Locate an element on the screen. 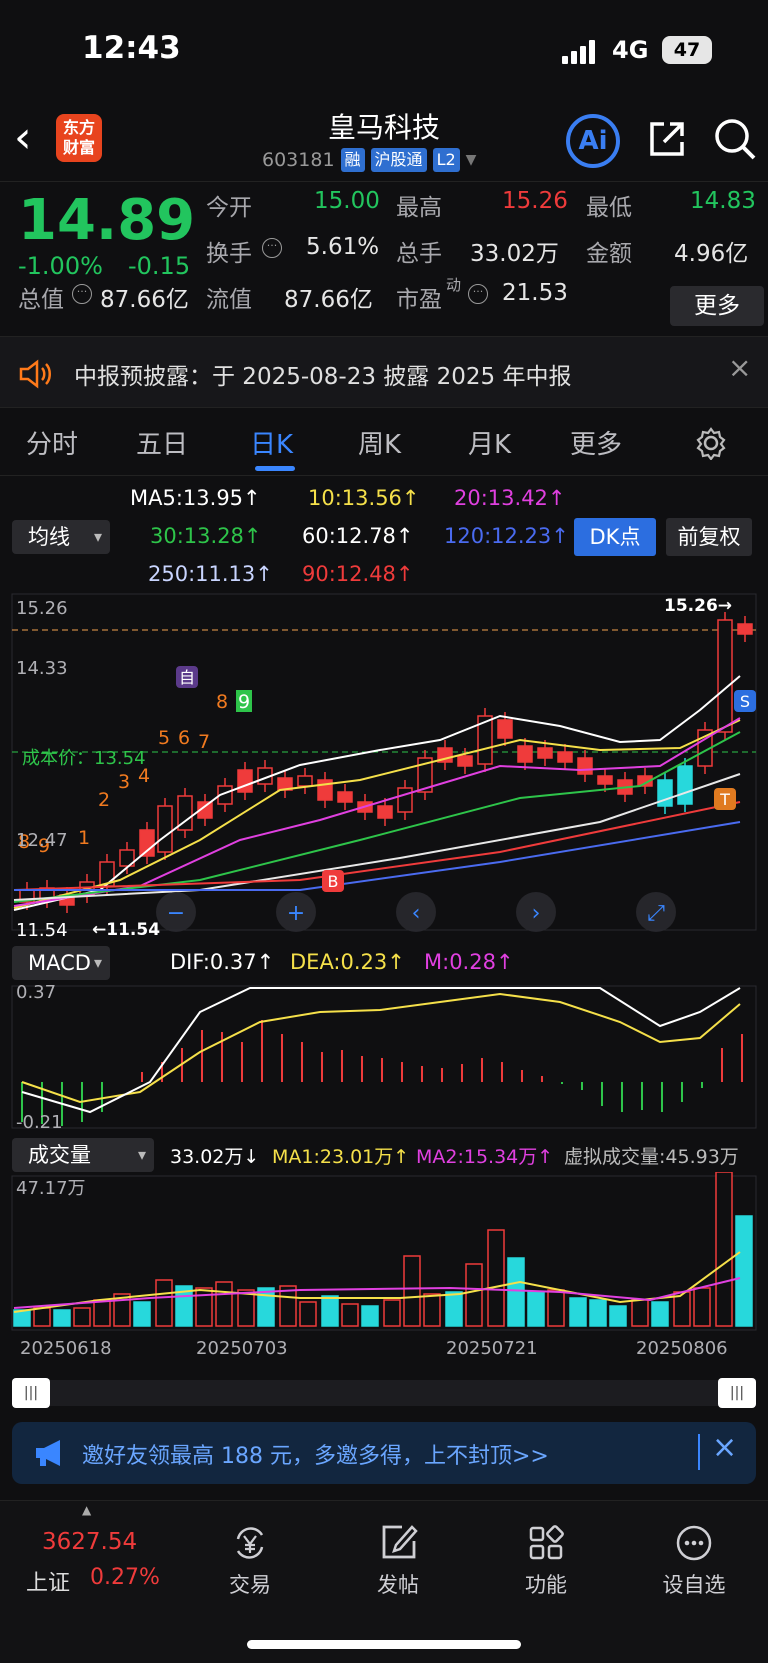 The image size is (768, 1663). adjust-button: 前复权 is located at coordinates (709, 537).